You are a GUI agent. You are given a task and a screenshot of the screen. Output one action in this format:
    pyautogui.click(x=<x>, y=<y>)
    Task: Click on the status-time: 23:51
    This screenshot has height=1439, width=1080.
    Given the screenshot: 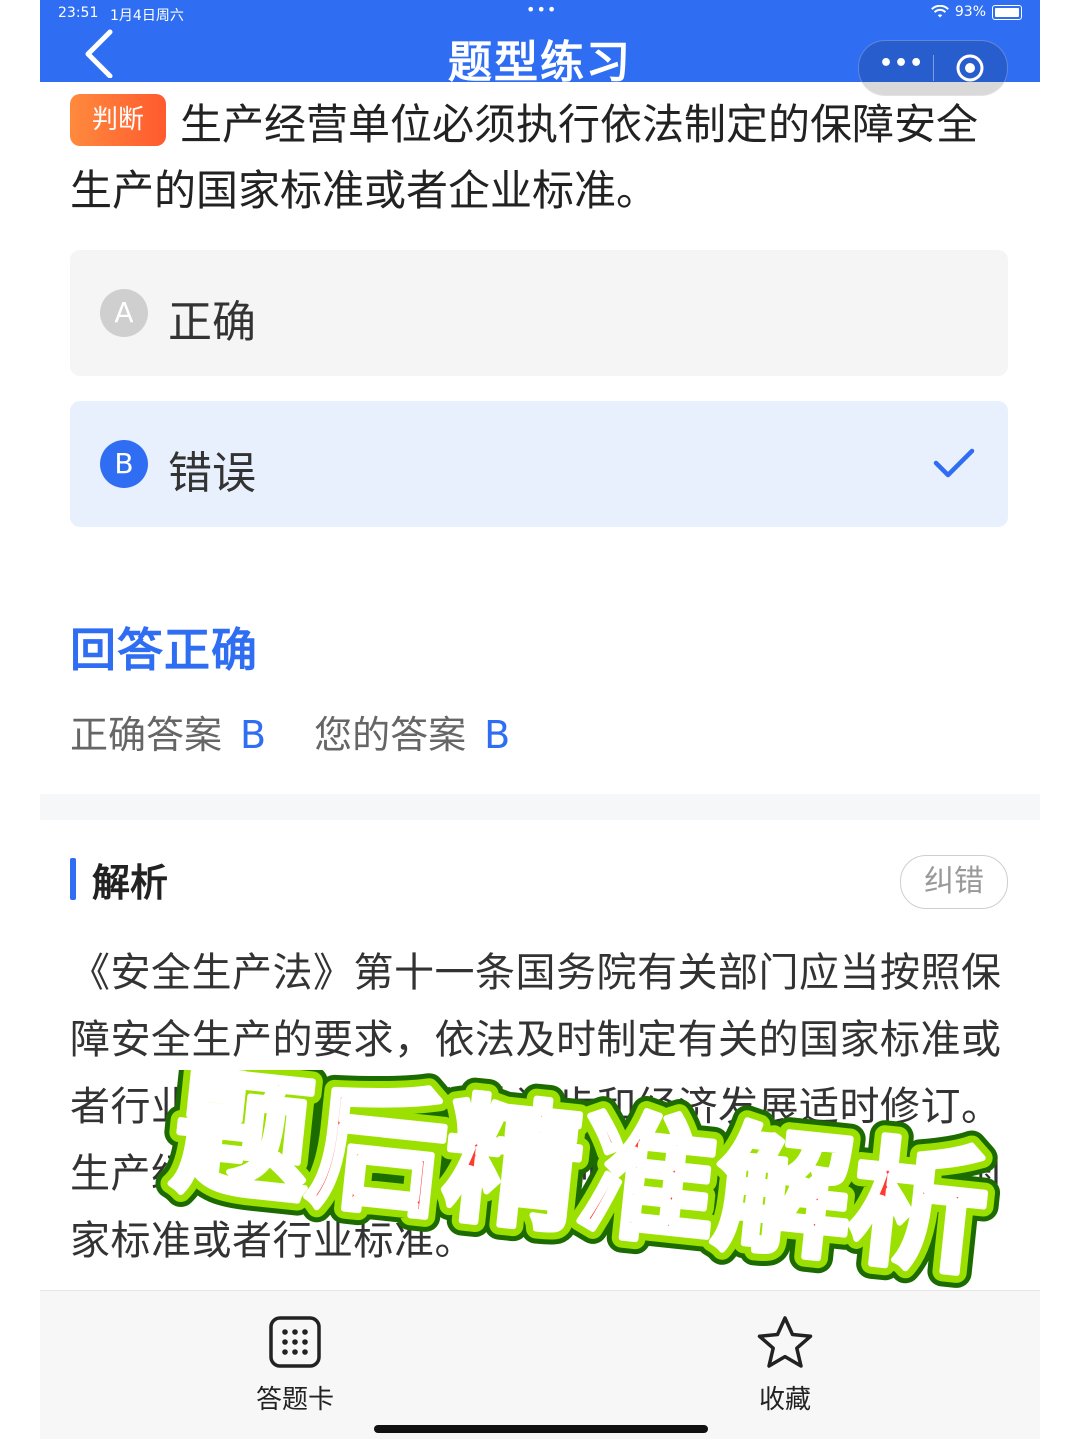 What is the action you would take?
    pyautogui.click(x=78, y=13)
    